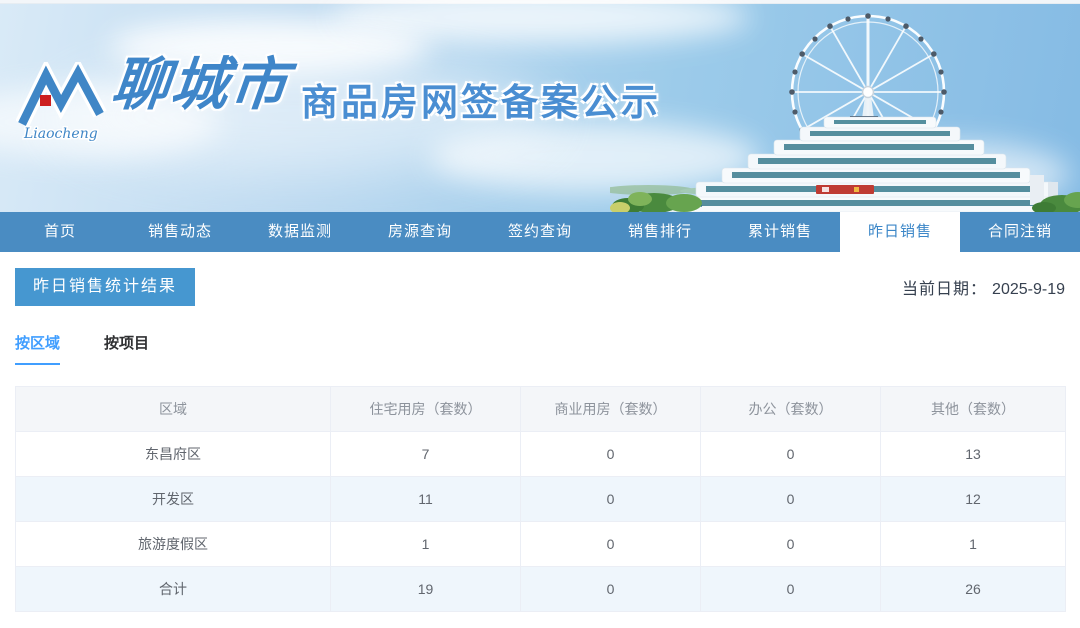 This screenshot has width=1080, height=628. Describe the element at coordinates (973, 589) in the screenshot. I see `table-cell: 26` at that location.